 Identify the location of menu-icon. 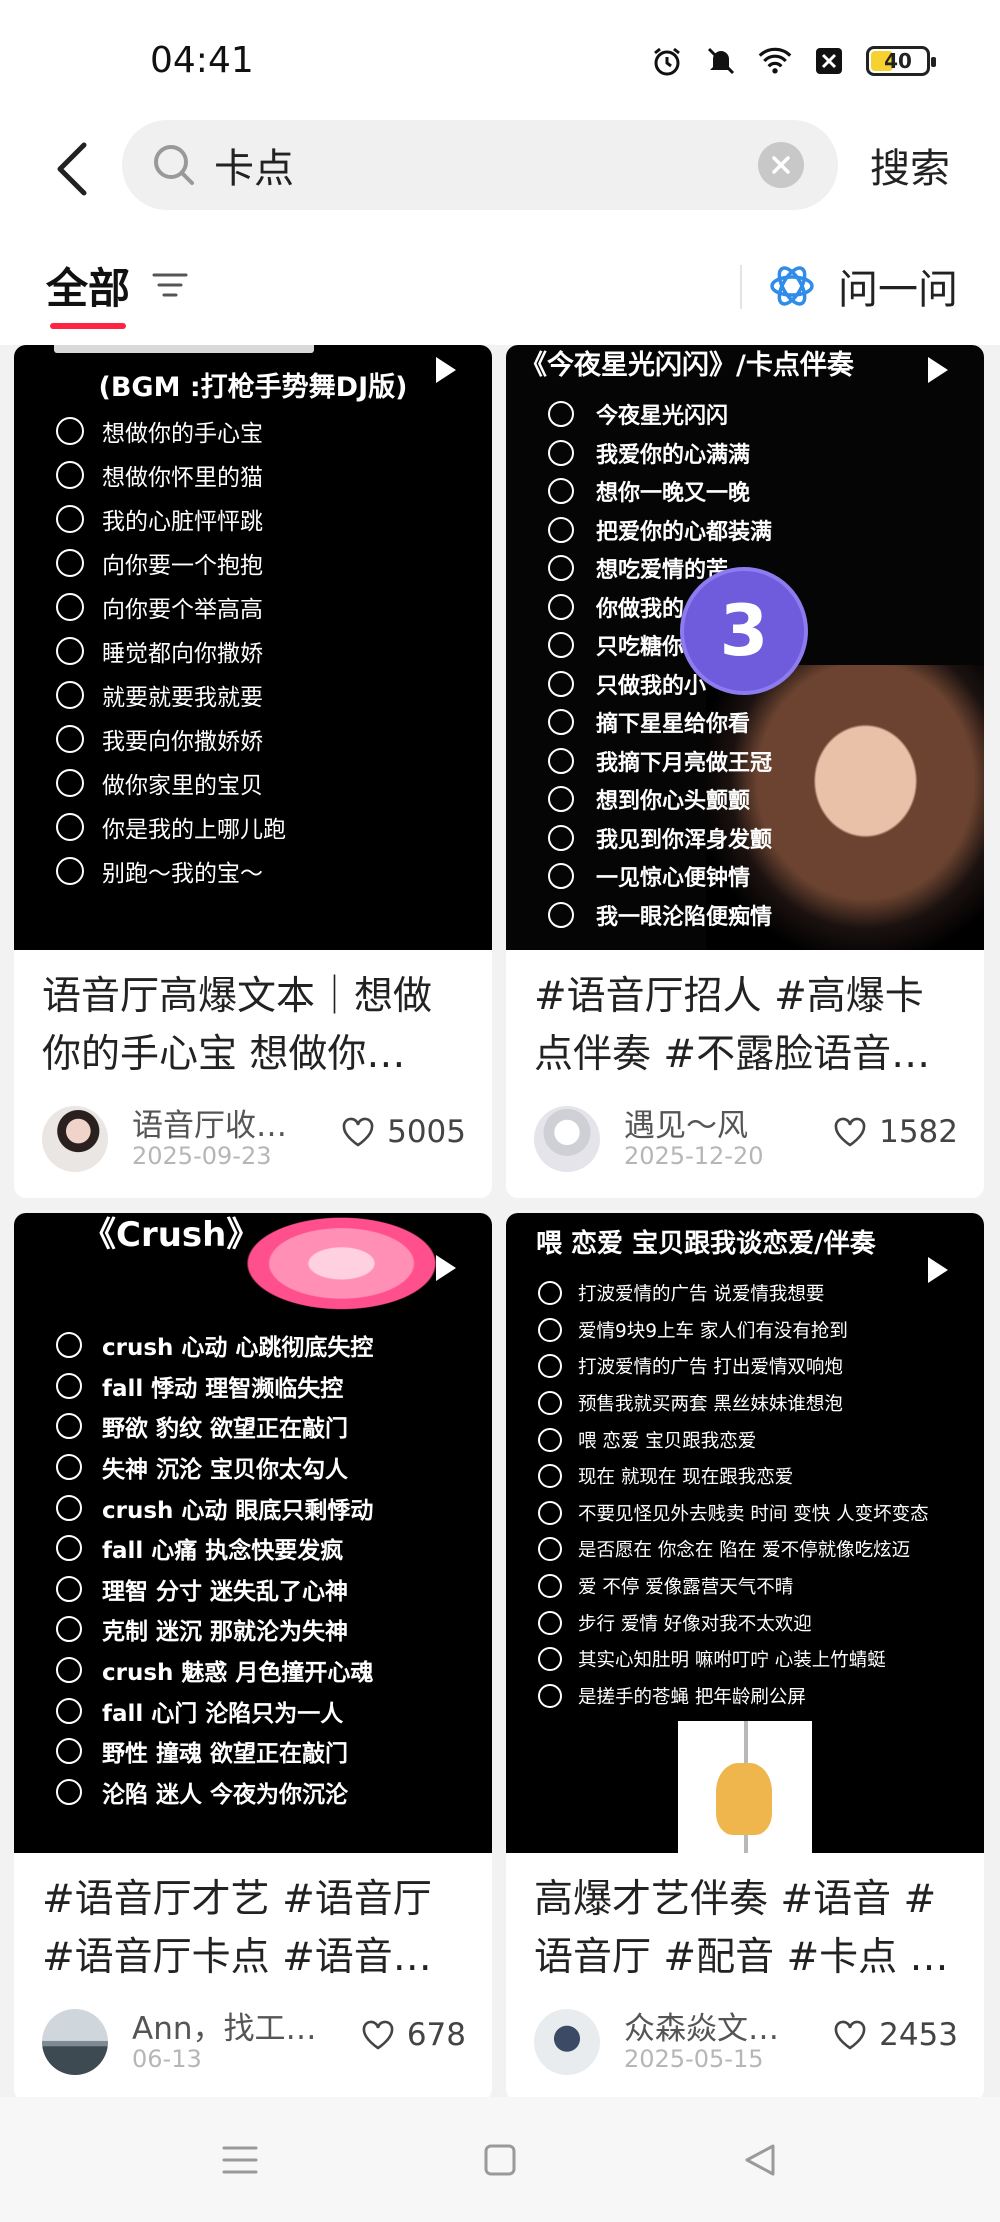
(240, 2159).